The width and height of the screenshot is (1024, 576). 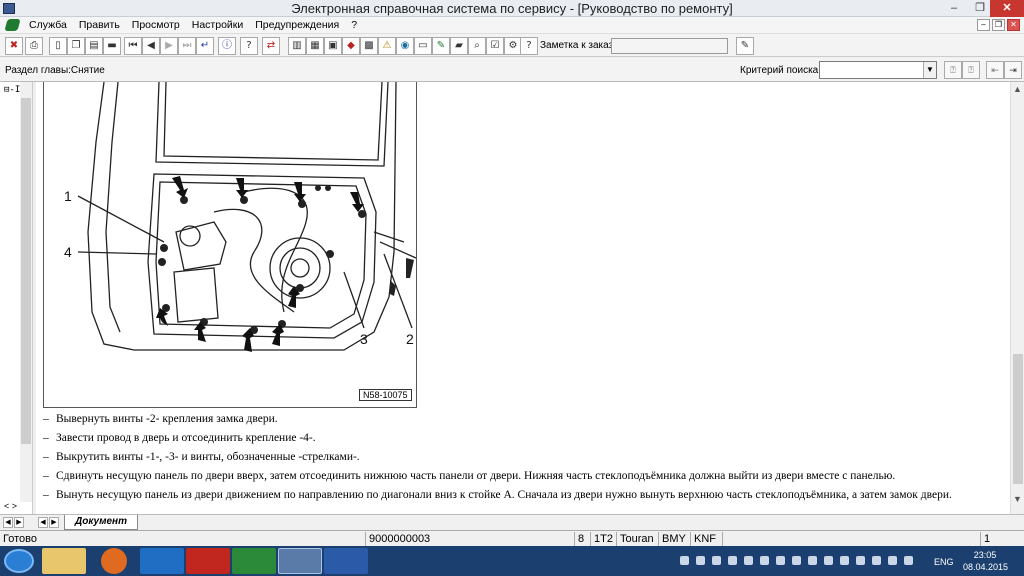 What do you see at coordinates (603, 539) in the screenshot?
I see `status-model-code: 1T2` at bounding box center [603, 539].